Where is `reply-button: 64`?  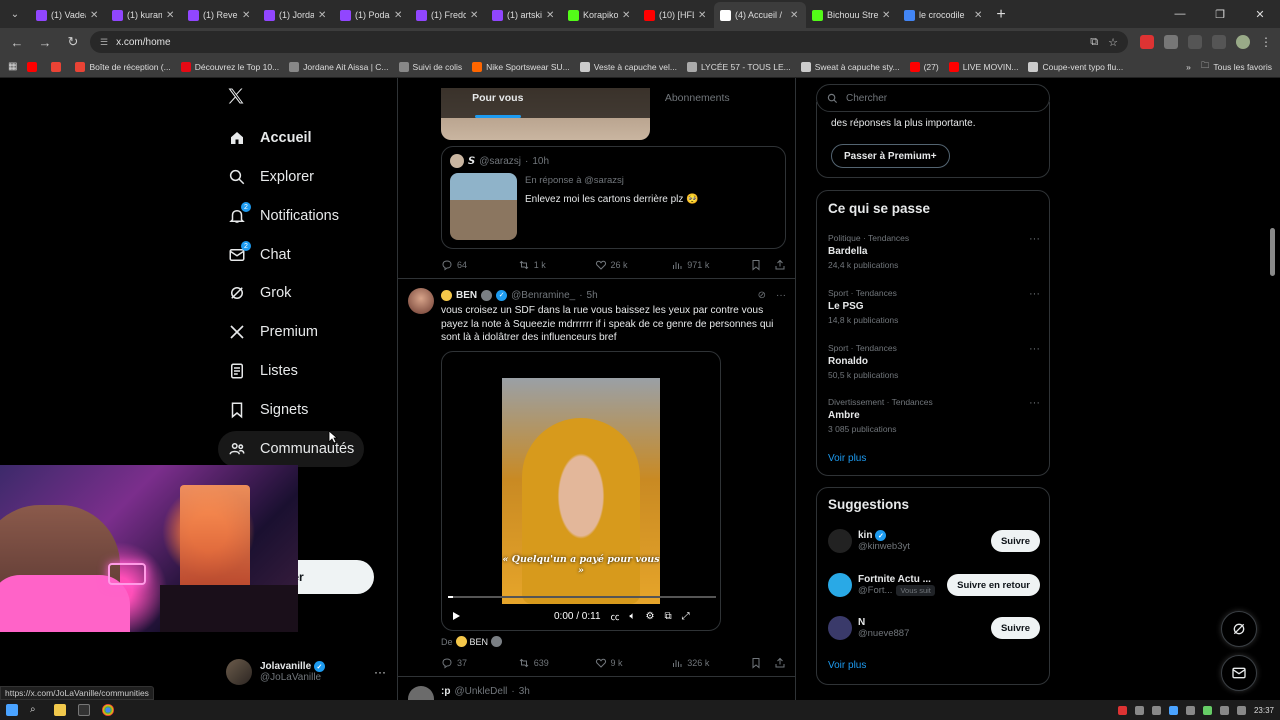 reply-button: 64 is located at coordinates (479, 265).